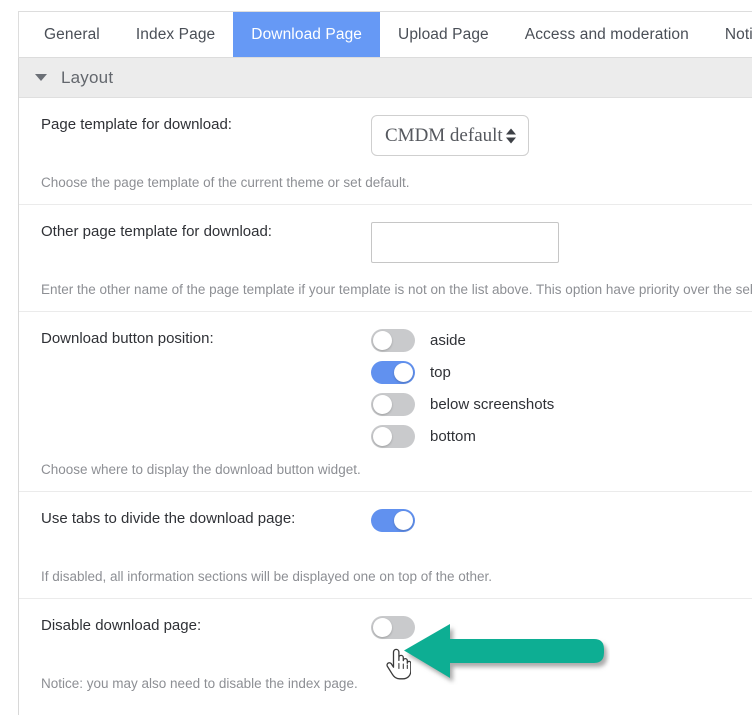  What do you see at coordinates (443, 34) in the screenshot?
I see `tab-upload-page: Upload Page` at bounding box center [443, 34].